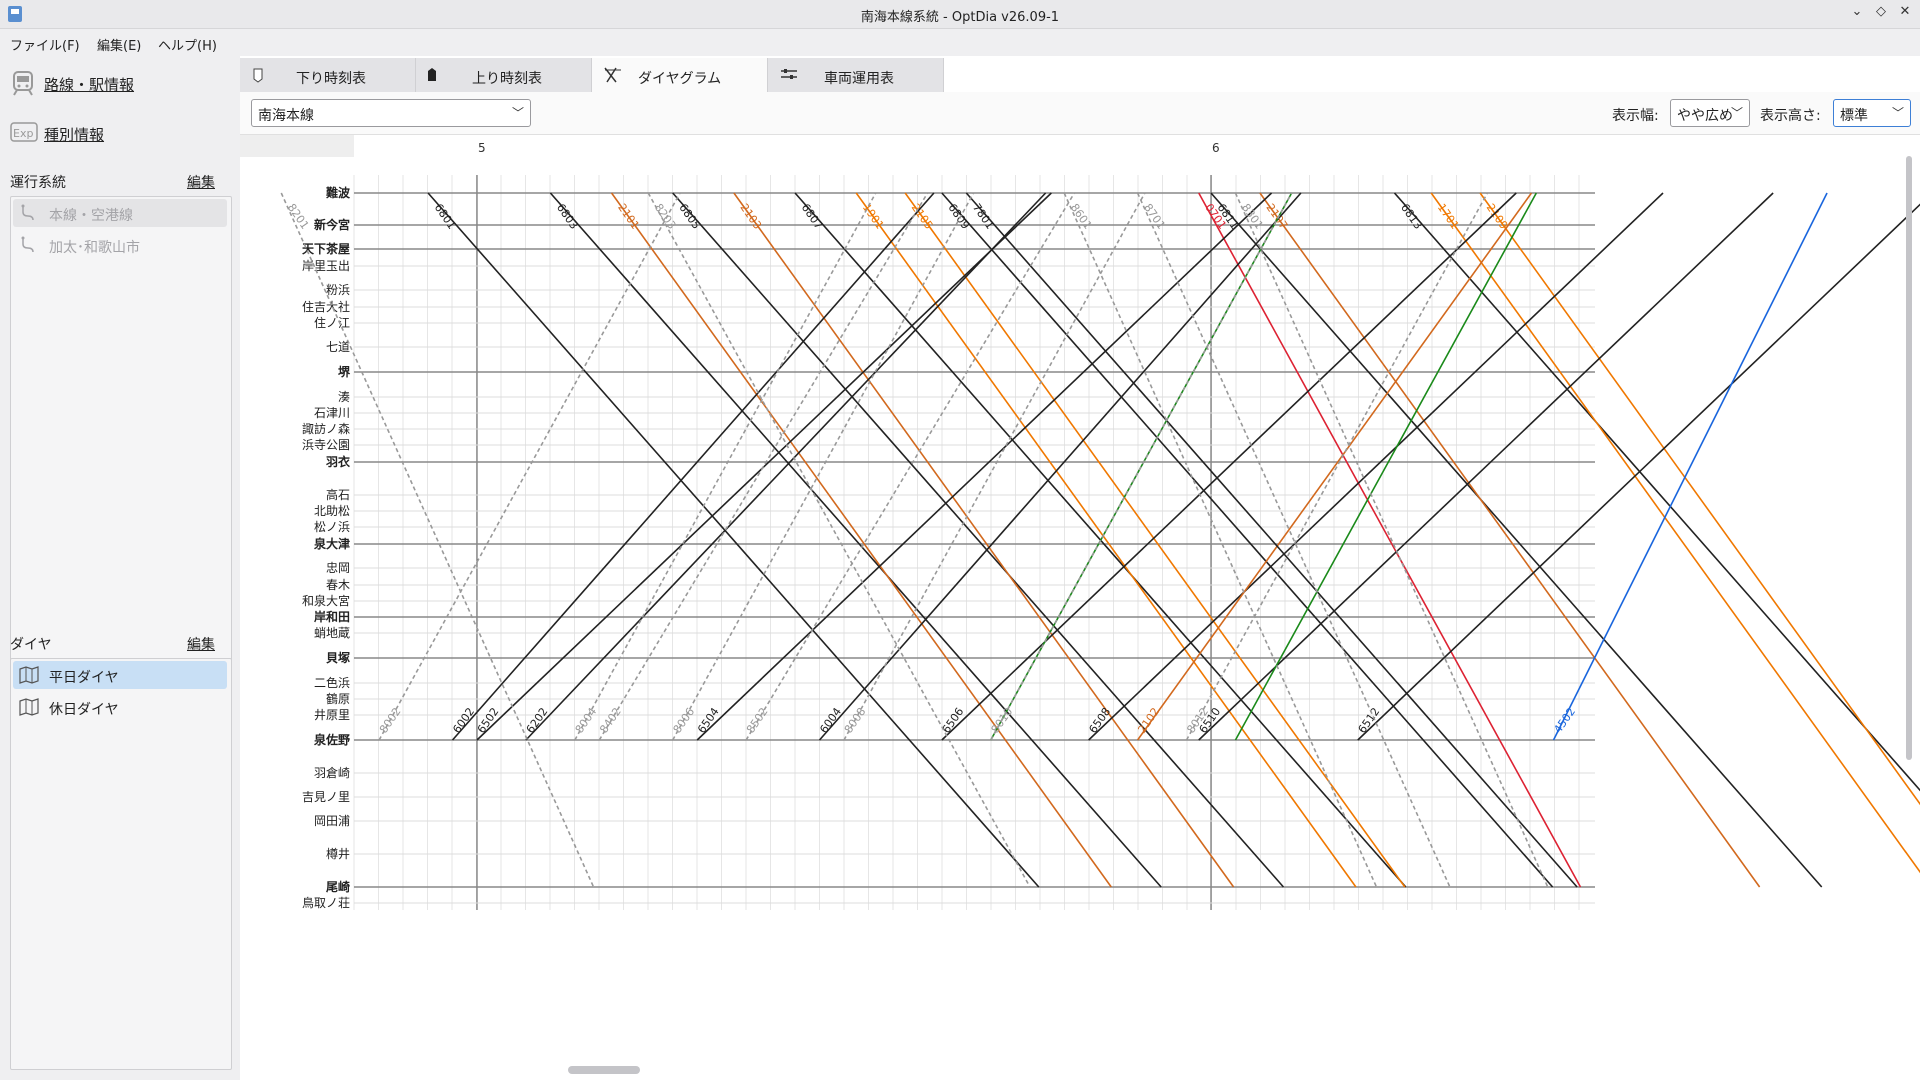  I want to click on vehicle-schedule-icon, so click(789, 77).